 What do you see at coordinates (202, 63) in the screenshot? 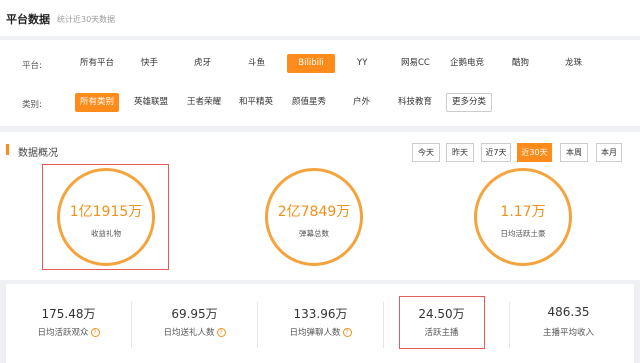
I see `platform-option-huya: 虎牙` at bounding box center [202, 63].